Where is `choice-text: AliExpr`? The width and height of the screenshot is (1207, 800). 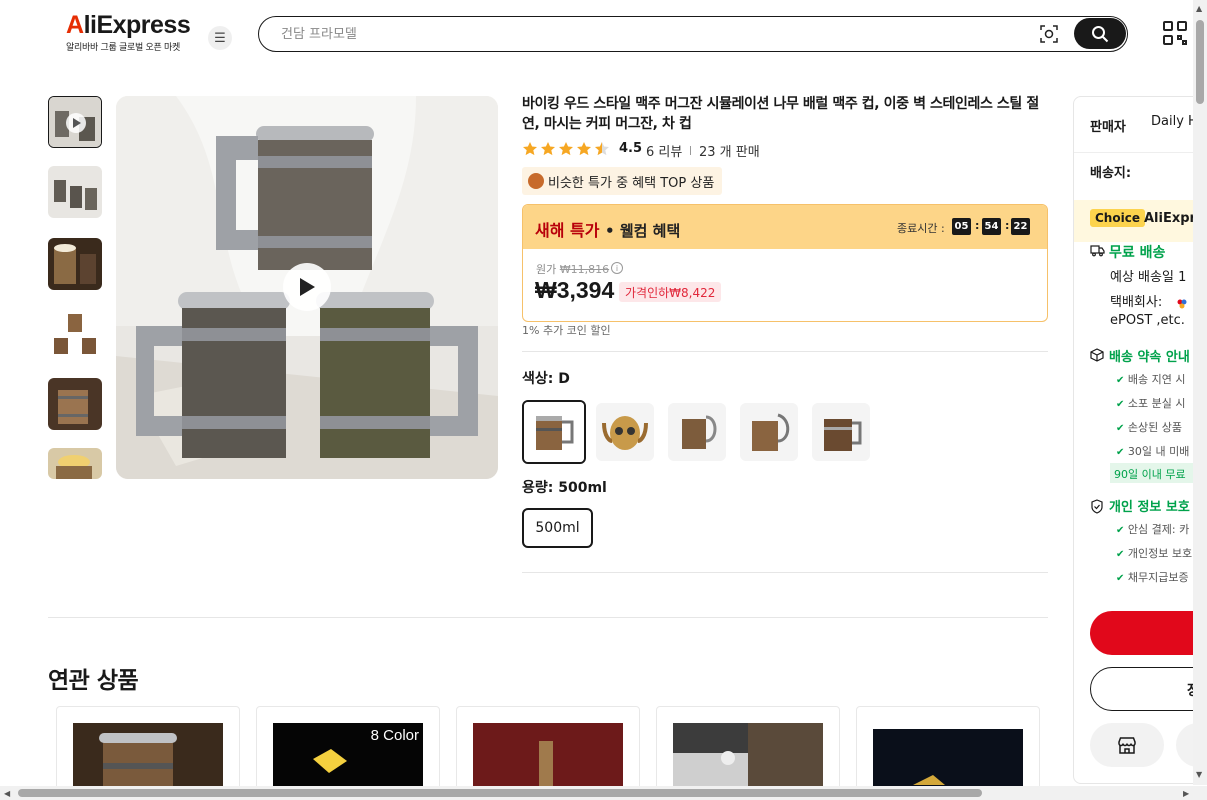
choice-text: AliExpr is located at coordinates (1170, 218).